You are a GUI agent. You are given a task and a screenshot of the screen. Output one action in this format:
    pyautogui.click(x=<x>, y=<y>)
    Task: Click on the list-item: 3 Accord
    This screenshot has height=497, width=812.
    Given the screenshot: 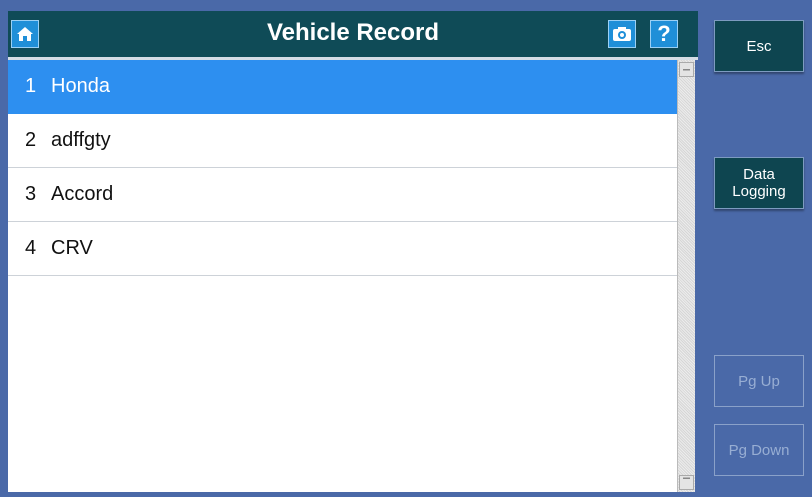 What is the action you would take?
    pyautogui.click(x=342, y=195)
    